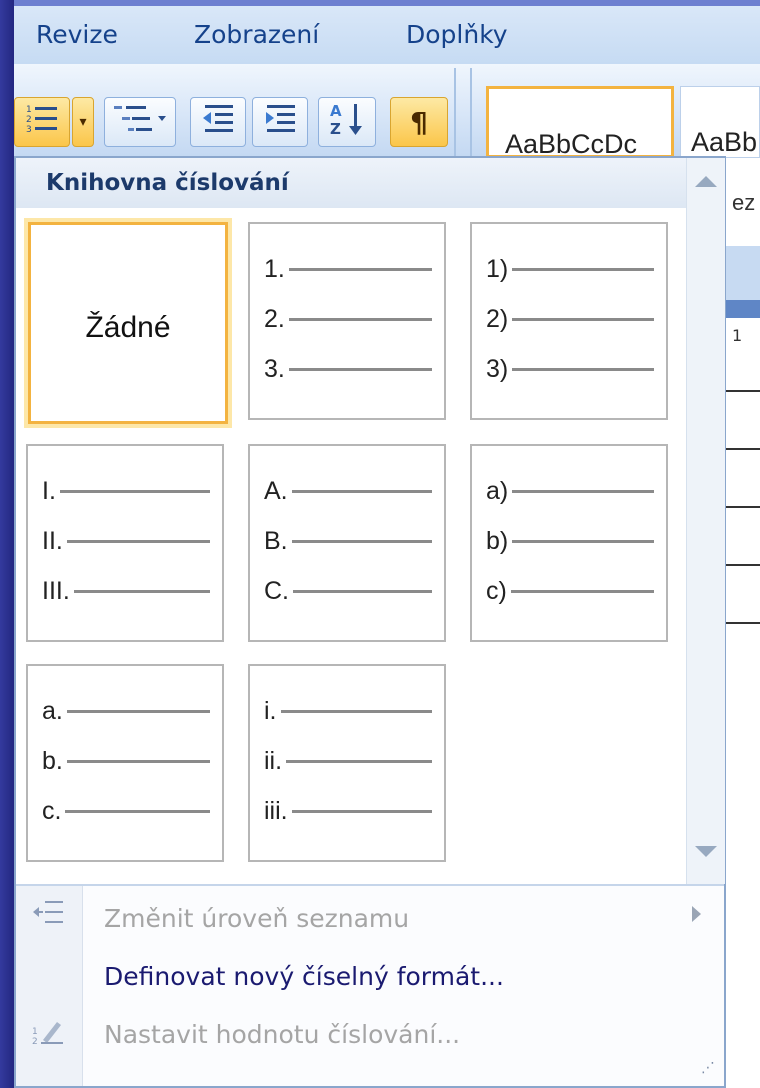 The height and width of the screenshot is (1088, 760). Describe the element at coordinates (274, 318) in the screenshot. I see `format-number: 2.` at that location.